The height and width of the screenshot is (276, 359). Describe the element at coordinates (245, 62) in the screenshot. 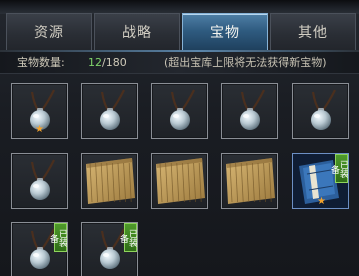

I see `capacity-hint: (超出宝库上限将无法获得新宝物)` at that location.